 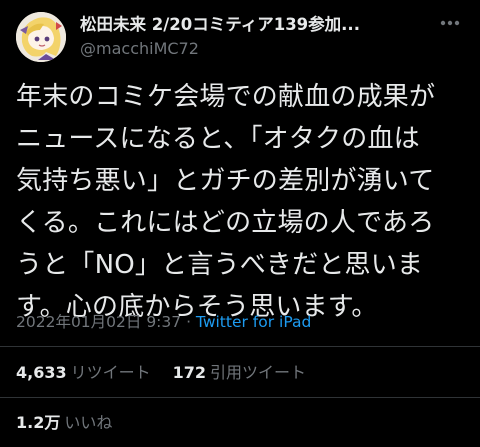 What do you see at coordinates (161, 373) in the screenshot?
I see `engagement-stats: 4,633 リツイート 172 引用ツイート` at bounding box center [161, 373].